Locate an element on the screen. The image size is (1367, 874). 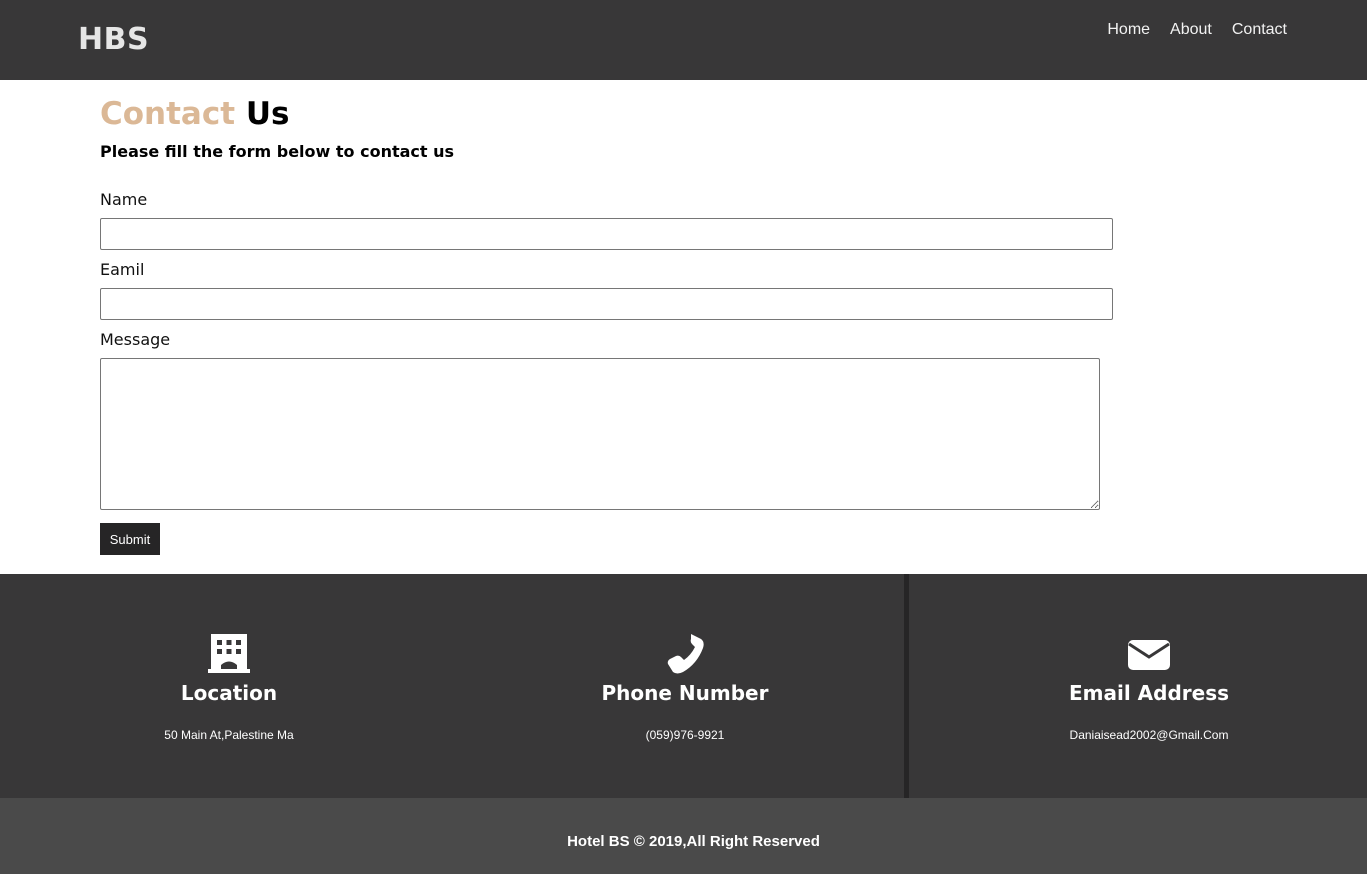
message-textarea is located at coordinates (600, 434).